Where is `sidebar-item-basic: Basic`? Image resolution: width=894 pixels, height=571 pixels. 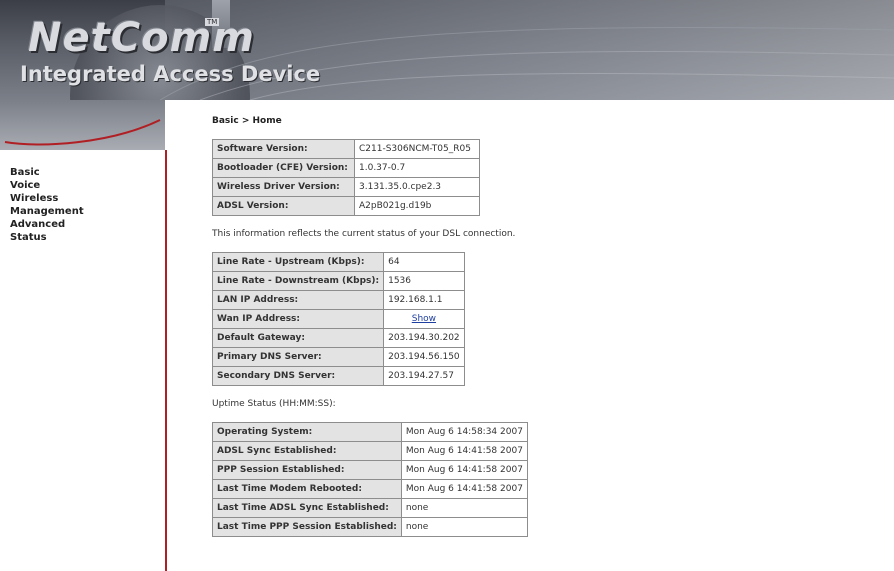 sidebar-item-basic: Basic is located at coordinates (47, 172).